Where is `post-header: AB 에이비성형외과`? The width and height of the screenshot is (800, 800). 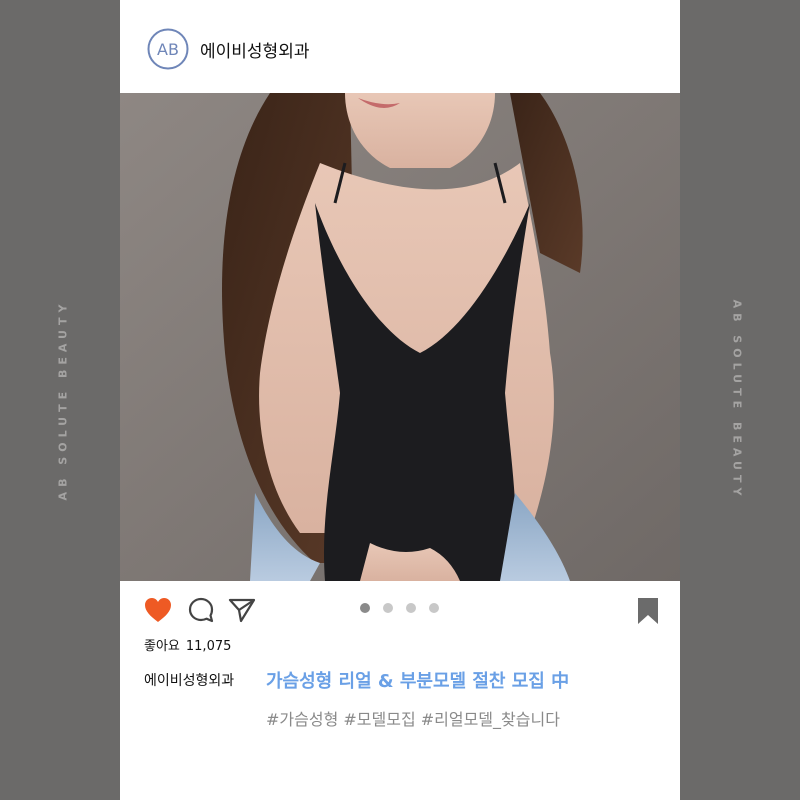
post-header: AB 에이비성형외과 is located at coordinates (400, 46).